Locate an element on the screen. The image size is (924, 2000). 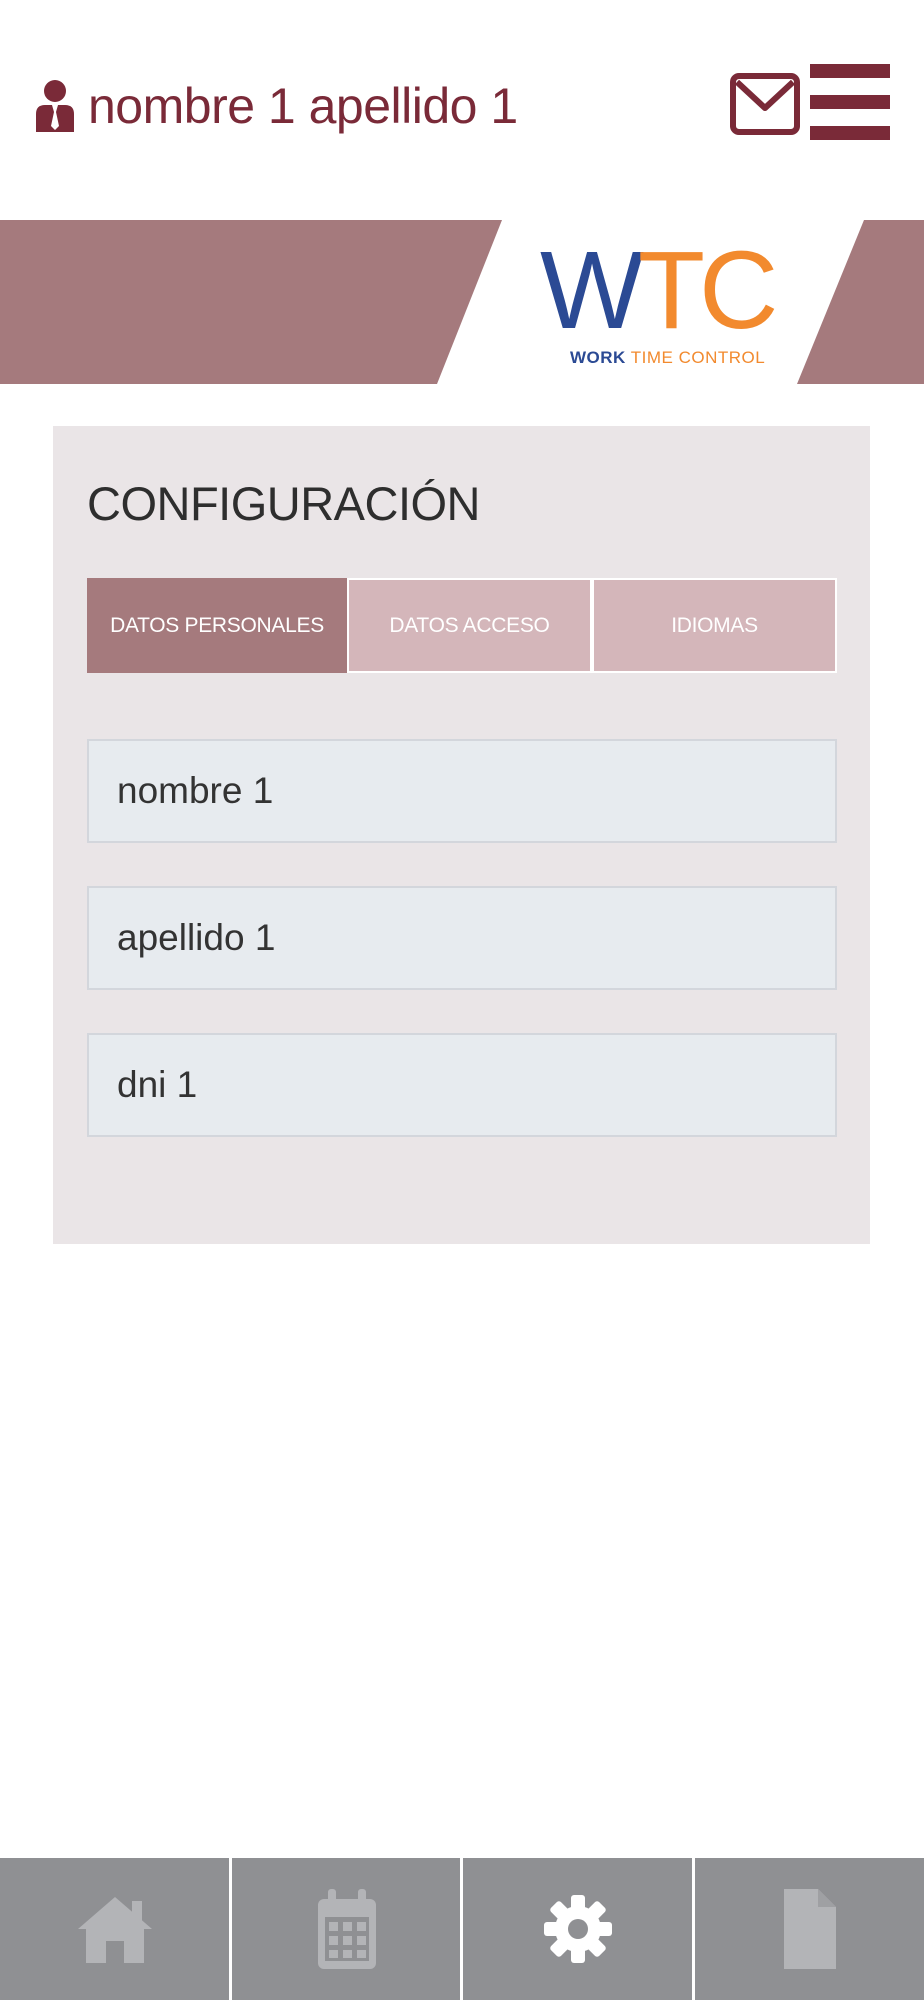
wtc-logo: WTC WORK TIME CONTROL is located at coordinates (659, 306).